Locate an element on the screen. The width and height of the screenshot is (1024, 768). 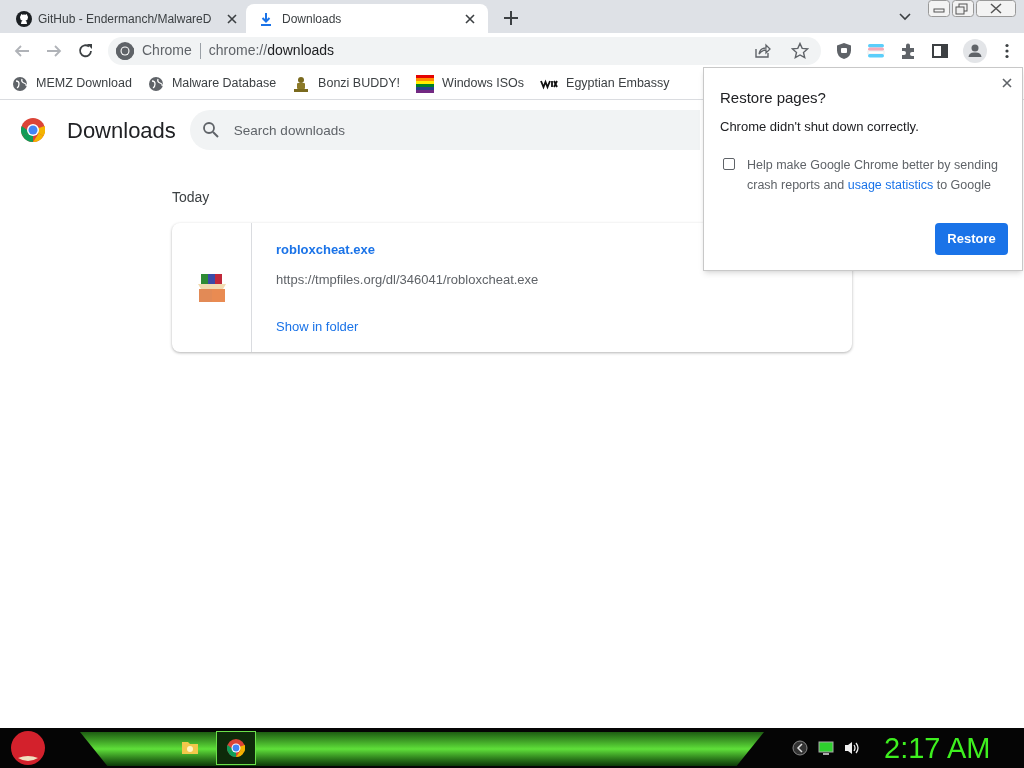
site-label: Chrome is located at coordinates (167, 50).